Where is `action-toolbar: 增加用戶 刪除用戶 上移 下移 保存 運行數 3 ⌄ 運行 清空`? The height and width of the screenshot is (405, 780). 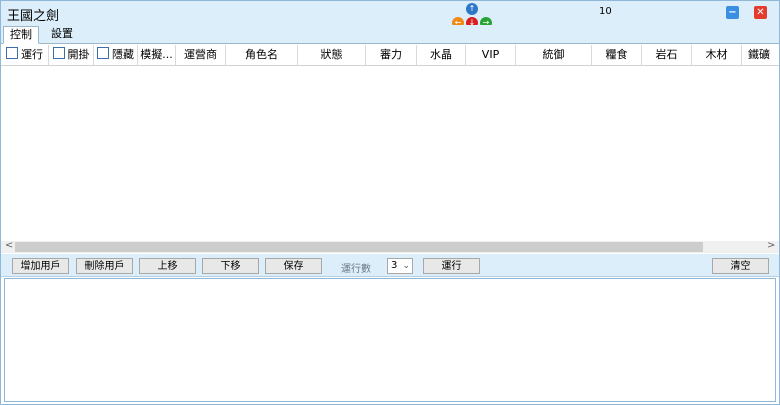 action-toolbar: 增加用戶 刪除用戶 上移 下移 保存 運行數 3 ⌄ 運行 清空 is located at coordinates (390, 265).